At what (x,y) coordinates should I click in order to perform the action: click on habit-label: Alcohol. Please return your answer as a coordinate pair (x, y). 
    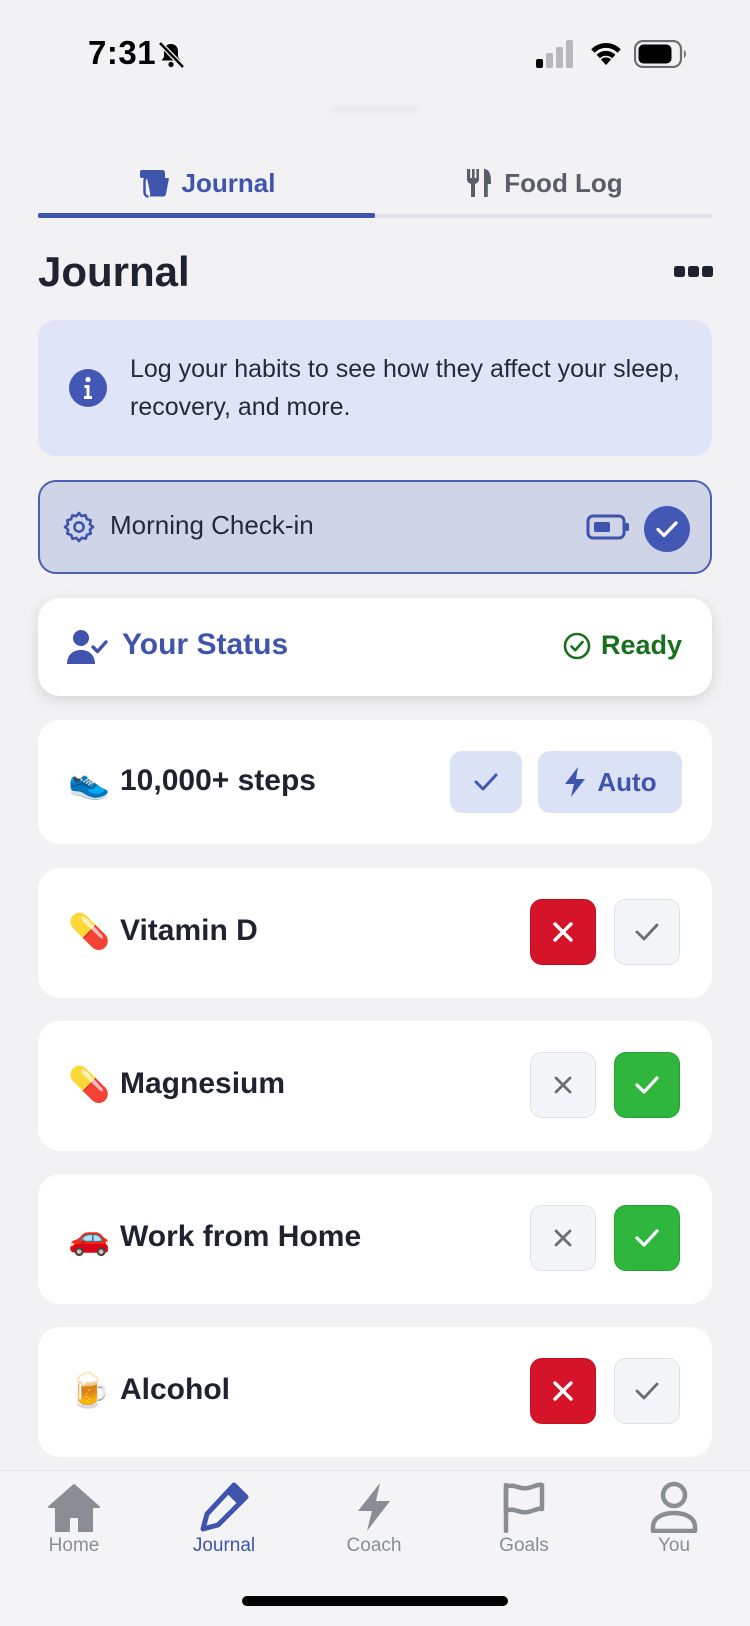
    Looking at the image, I should click on (175, 1389).